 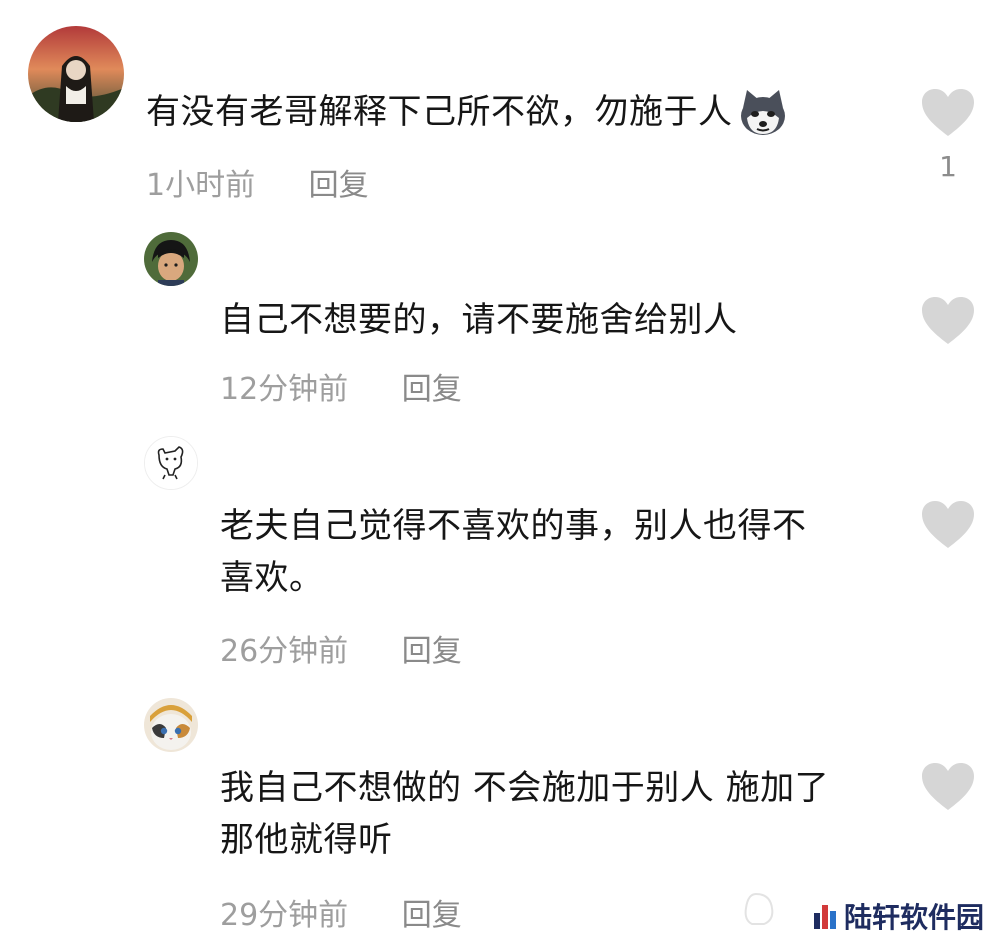 What do you see at coordinates (513, 552) in the screenshot?
I see `reply-text: 老夫自己觉得不喜欢的事，别人也得不 喜欢。` at bounding box center [513, 552].